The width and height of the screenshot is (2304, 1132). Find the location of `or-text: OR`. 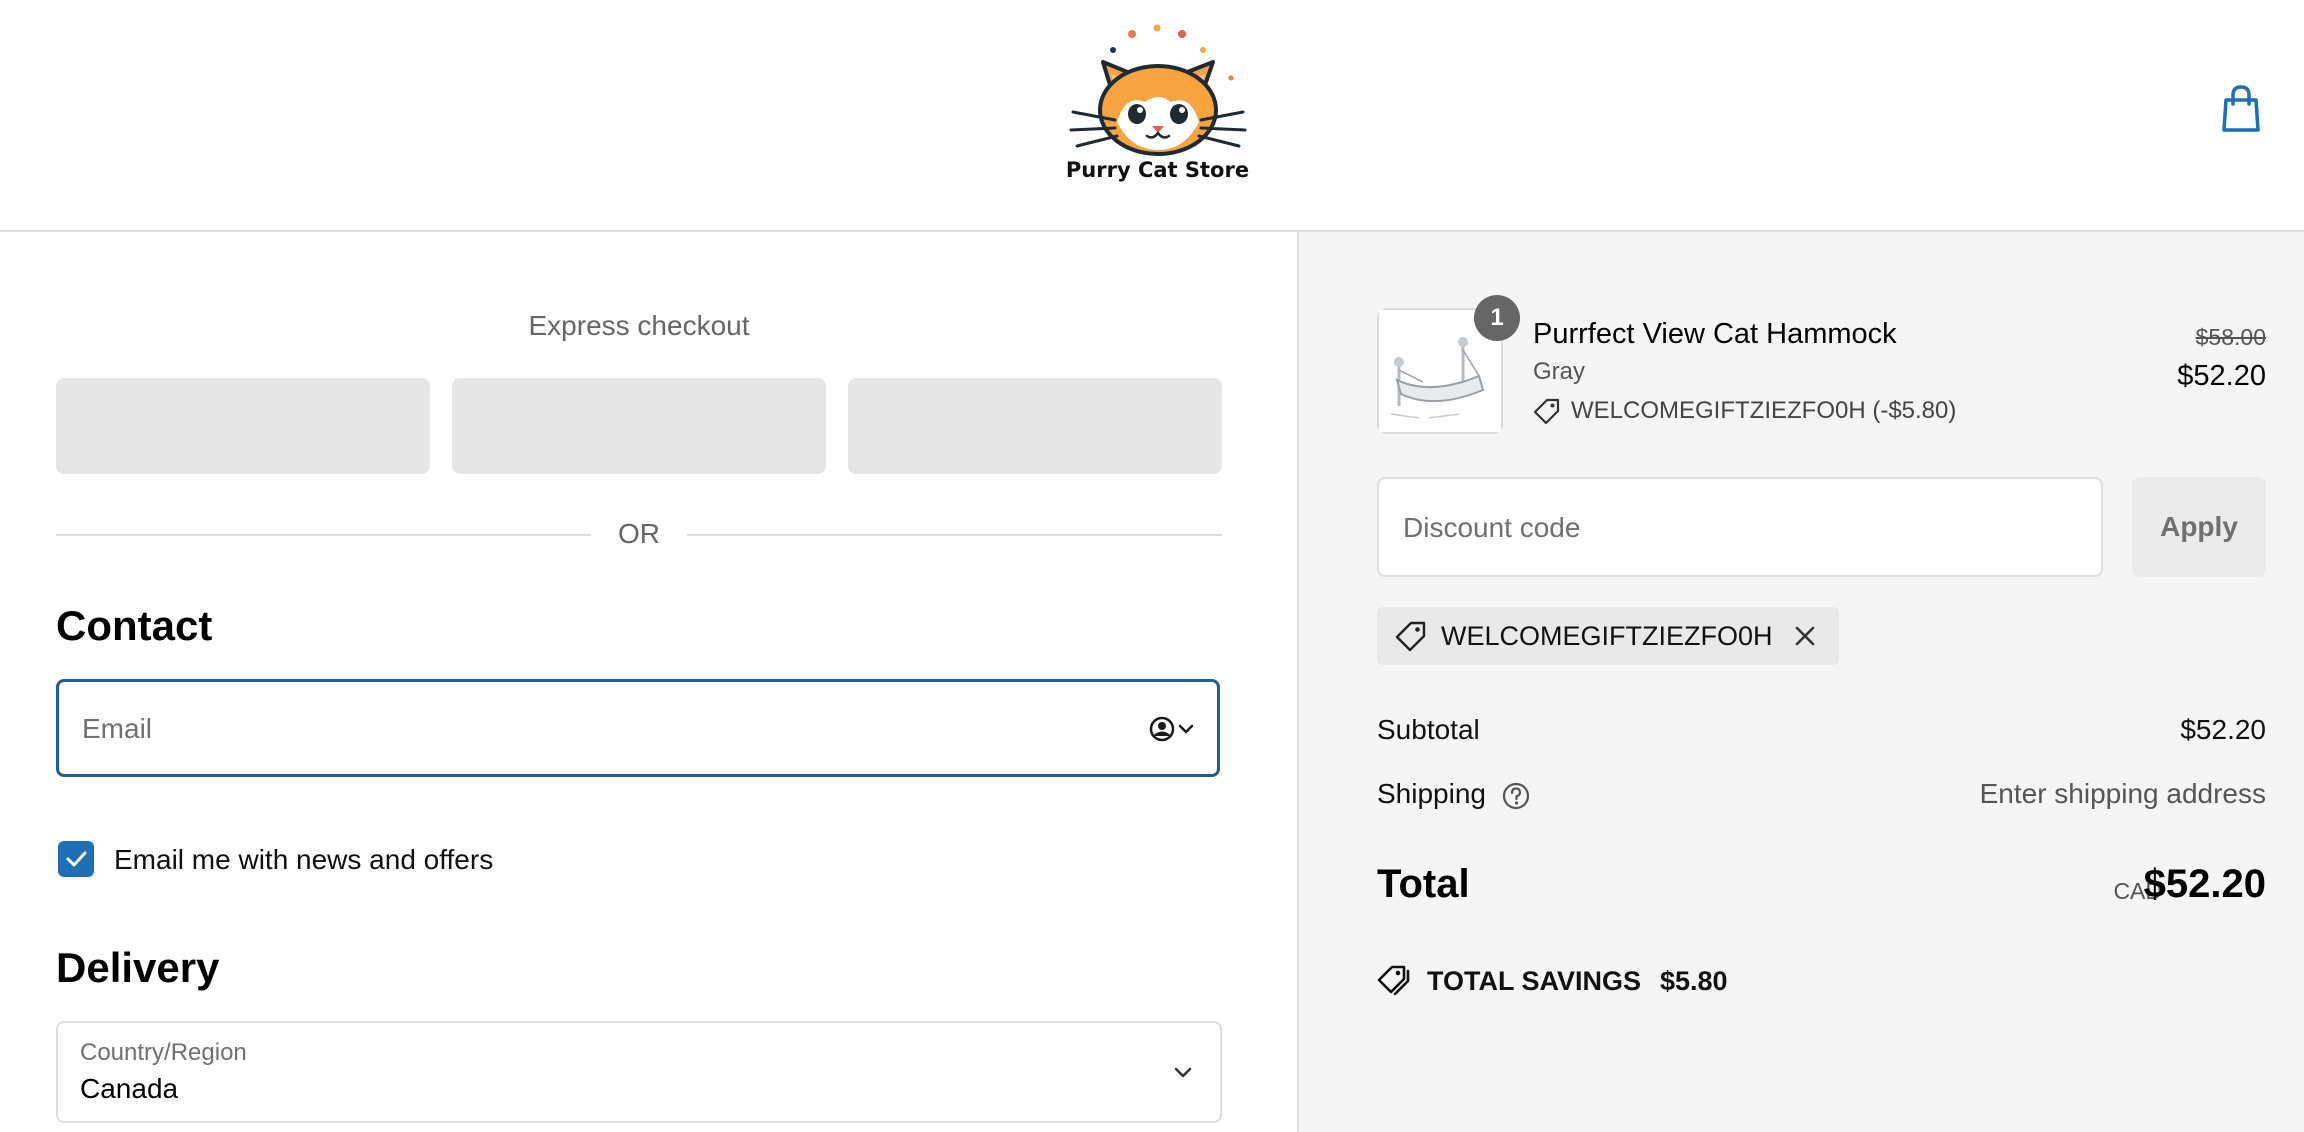

or-text: OR is located at coordinates (639, 533).